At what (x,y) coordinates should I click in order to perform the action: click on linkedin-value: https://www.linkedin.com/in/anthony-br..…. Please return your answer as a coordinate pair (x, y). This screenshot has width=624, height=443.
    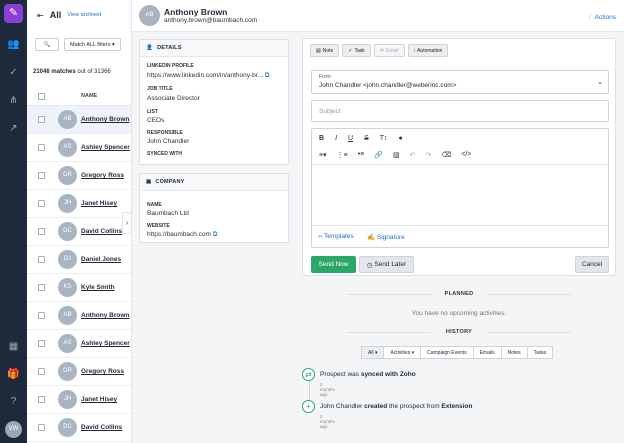
    Looking at the image, I should click on (208, 76).